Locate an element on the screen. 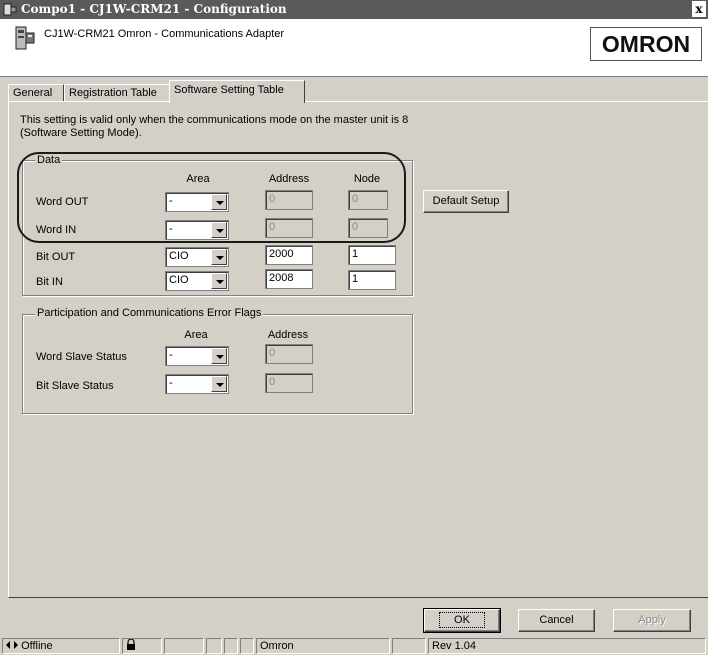 The width and height of the screenshot is (708, 655). default-setup-label: Default Setup is located at coordinates (466, 201).